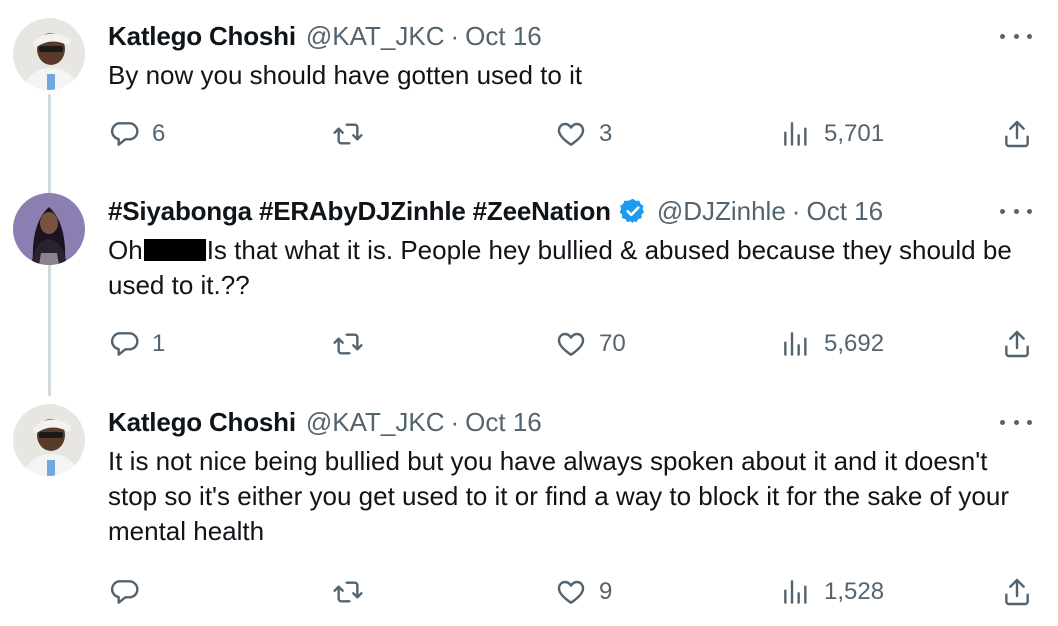 The image size is (1058, 626). Describe the element at coordinates (606, 591) in the screenshot. I see `like-count: 9` at that location.